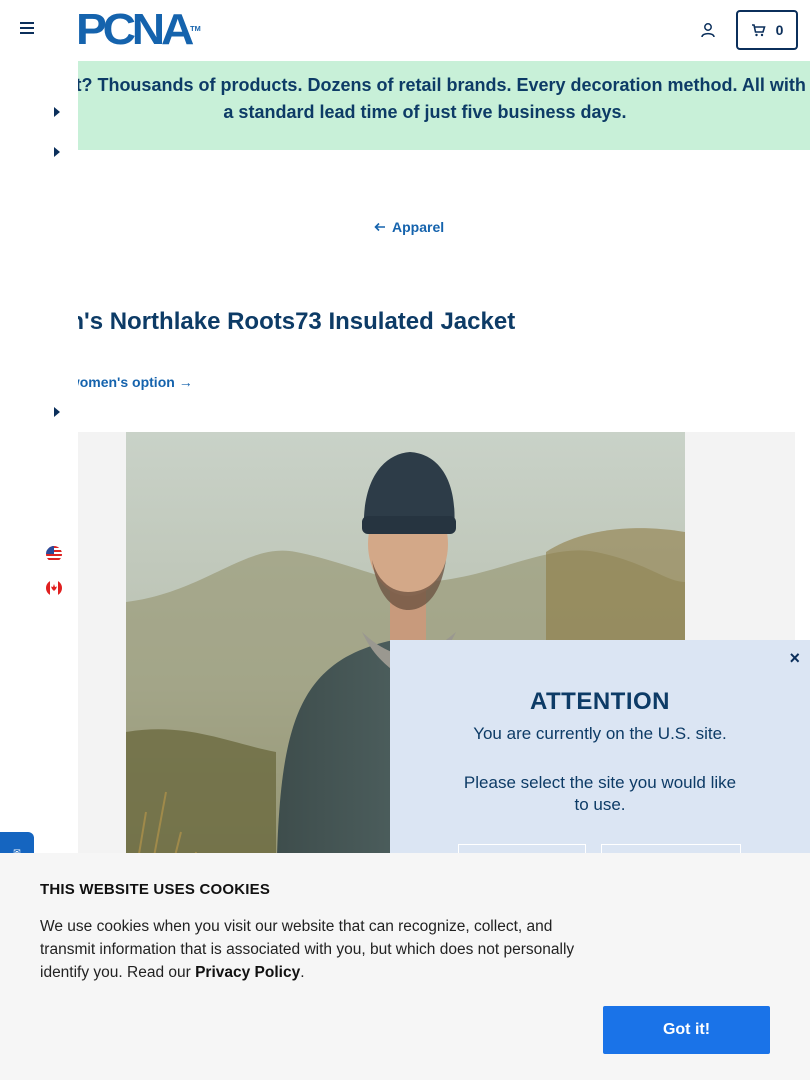  Describe the element at coordinates (794, 658) in the screenshot. I see `close-icon: ×` at that location.